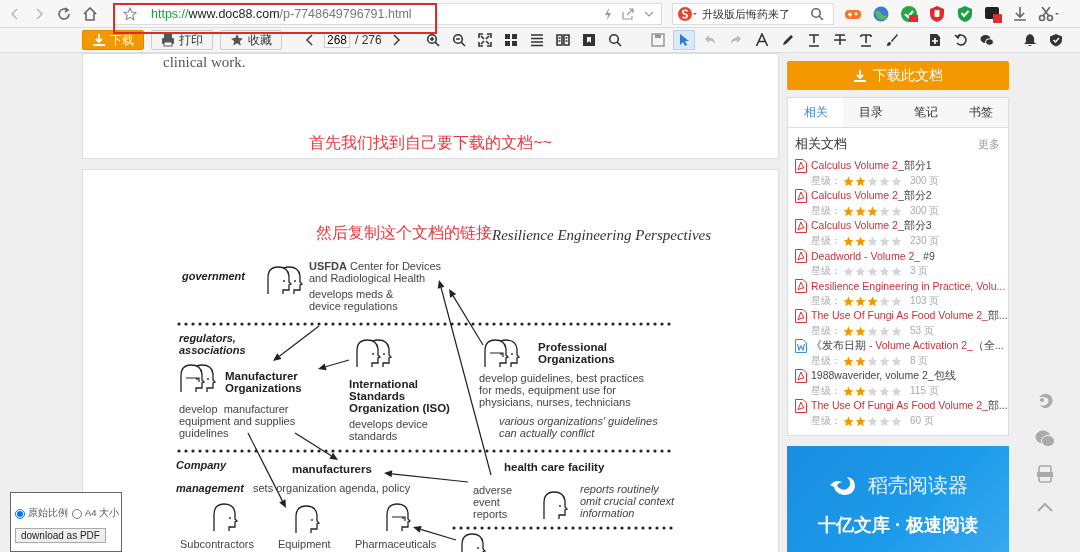 This screenshot has height=552, width=1080. Describe the element at coordinates (934, 40) in the screenshot. I see `add-page-icon` at that location.